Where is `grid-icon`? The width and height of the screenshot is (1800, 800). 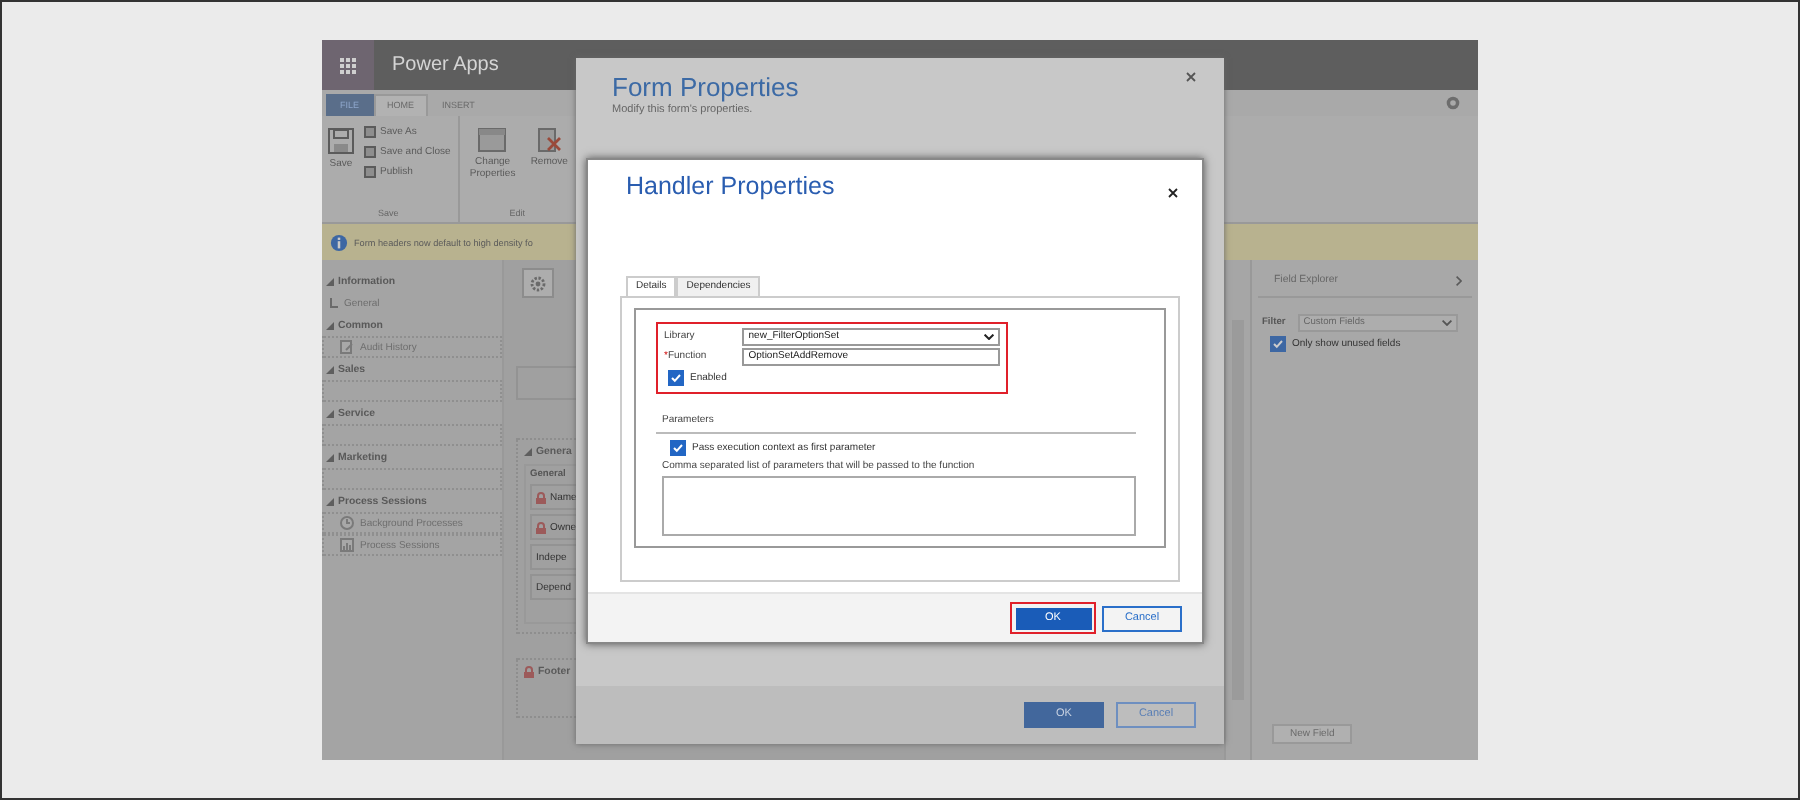 grid-icon is located at coordinates (348, 65).